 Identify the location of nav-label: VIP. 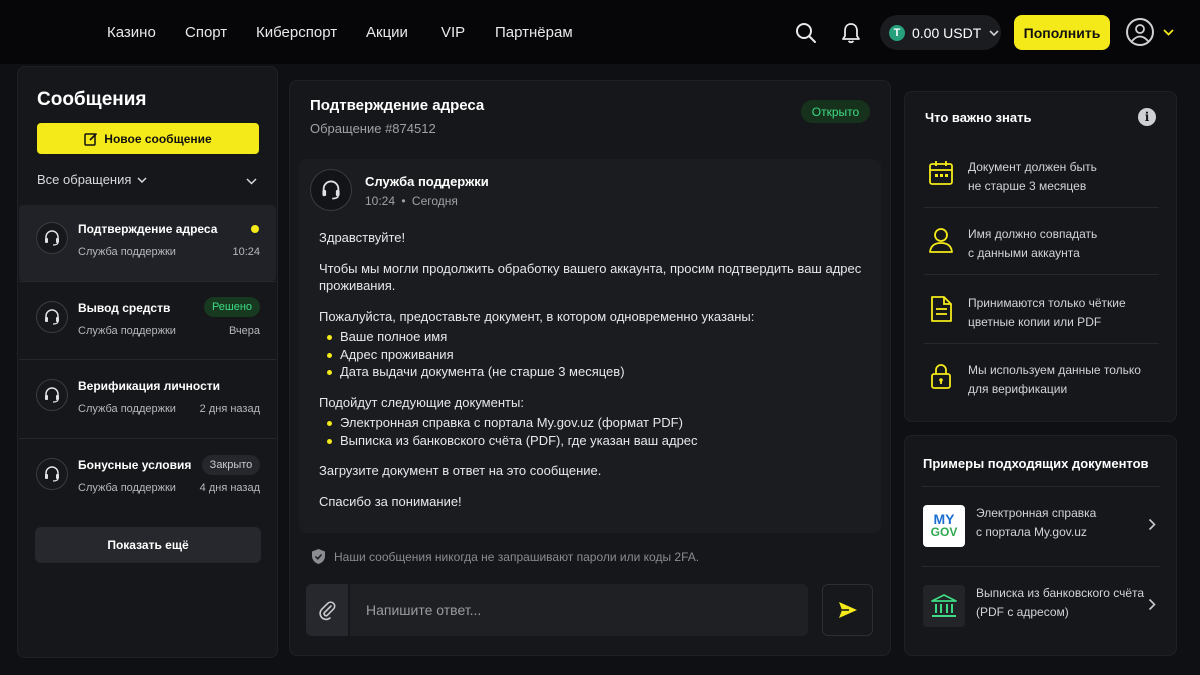
(453, 32).